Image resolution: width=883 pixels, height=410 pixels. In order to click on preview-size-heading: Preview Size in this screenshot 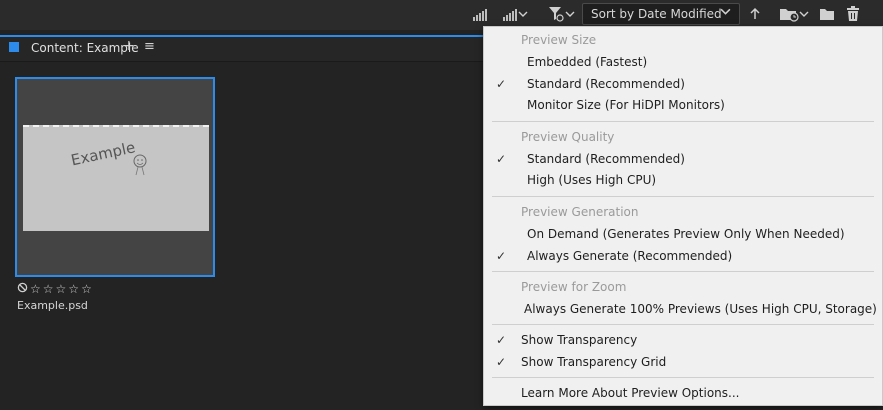, I will do `click(559, 40)`.